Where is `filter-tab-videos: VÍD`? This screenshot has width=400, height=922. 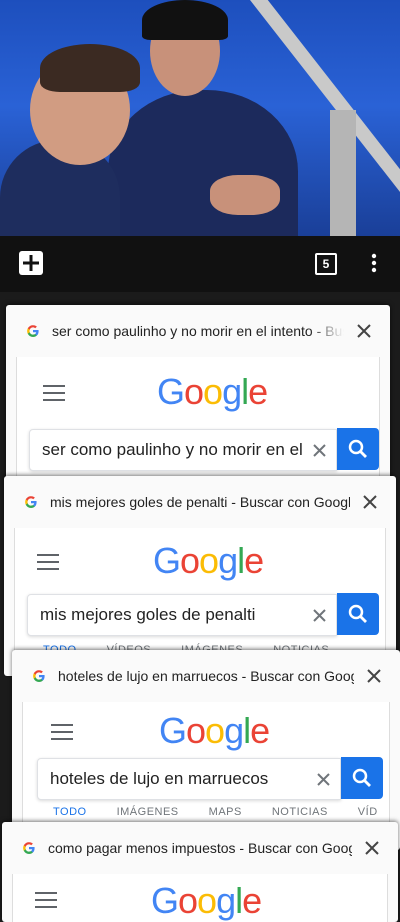
filter-tab-videos: VÍD is located at coordinates (368, 812).